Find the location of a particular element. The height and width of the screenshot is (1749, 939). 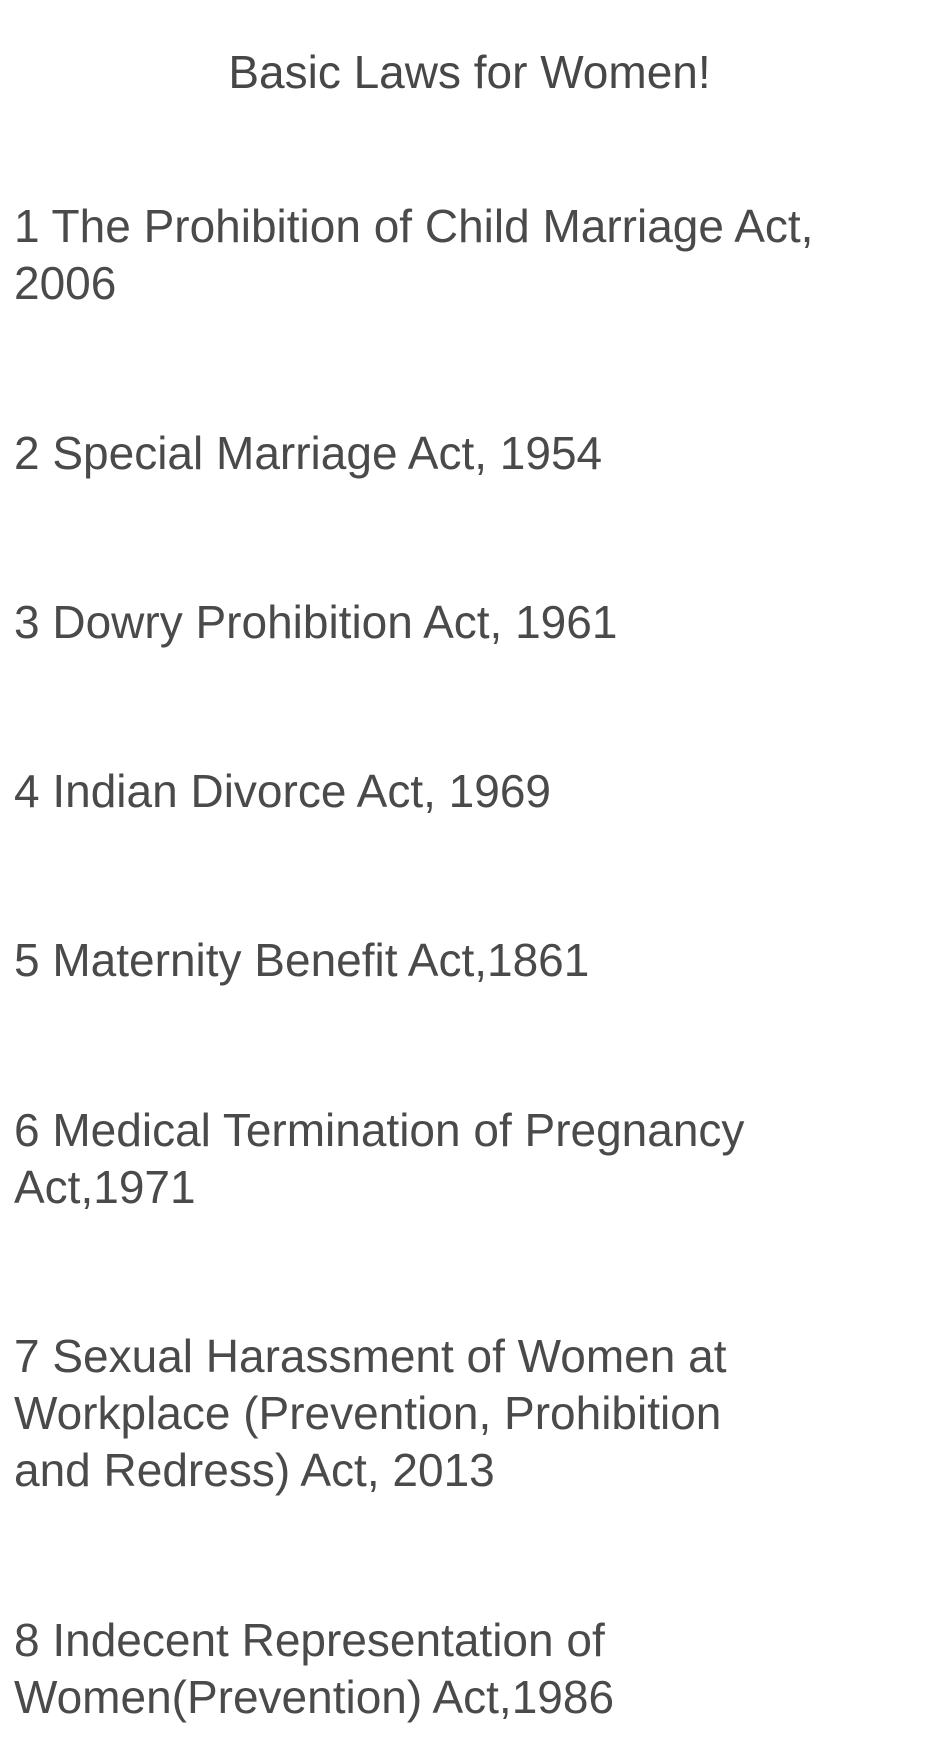

page-title: Basic Laws for Women! is located at coordinates (469, 72).